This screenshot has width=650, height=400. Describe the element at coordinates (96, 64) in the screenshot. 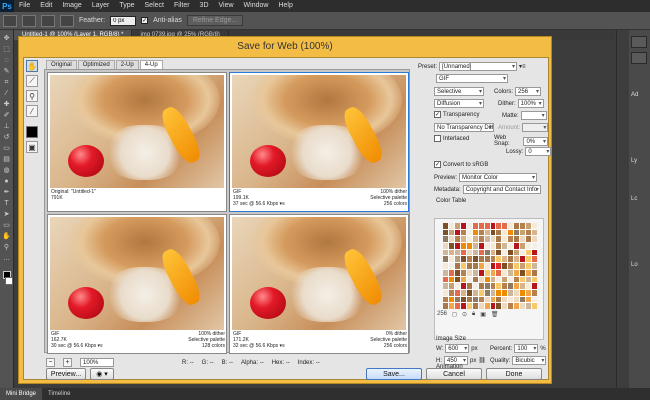

I see `tab-optimized: Optimized` at that location.